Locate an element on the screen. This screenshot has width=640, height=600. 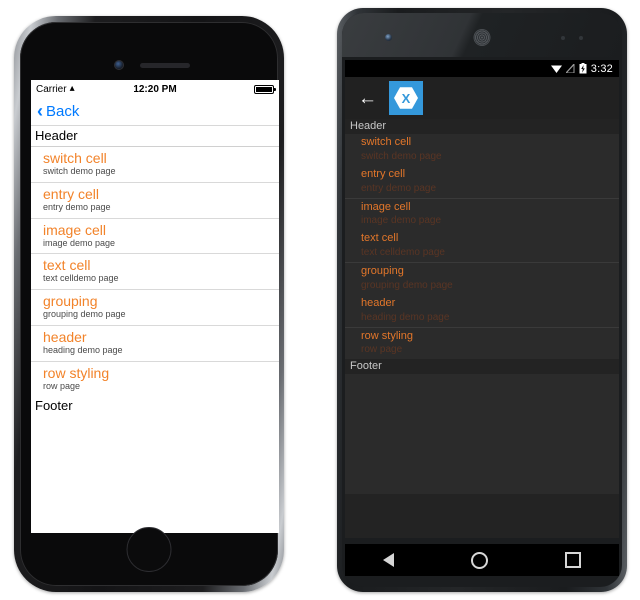
ios-list-header: Header is located at coordinates (155, 136).